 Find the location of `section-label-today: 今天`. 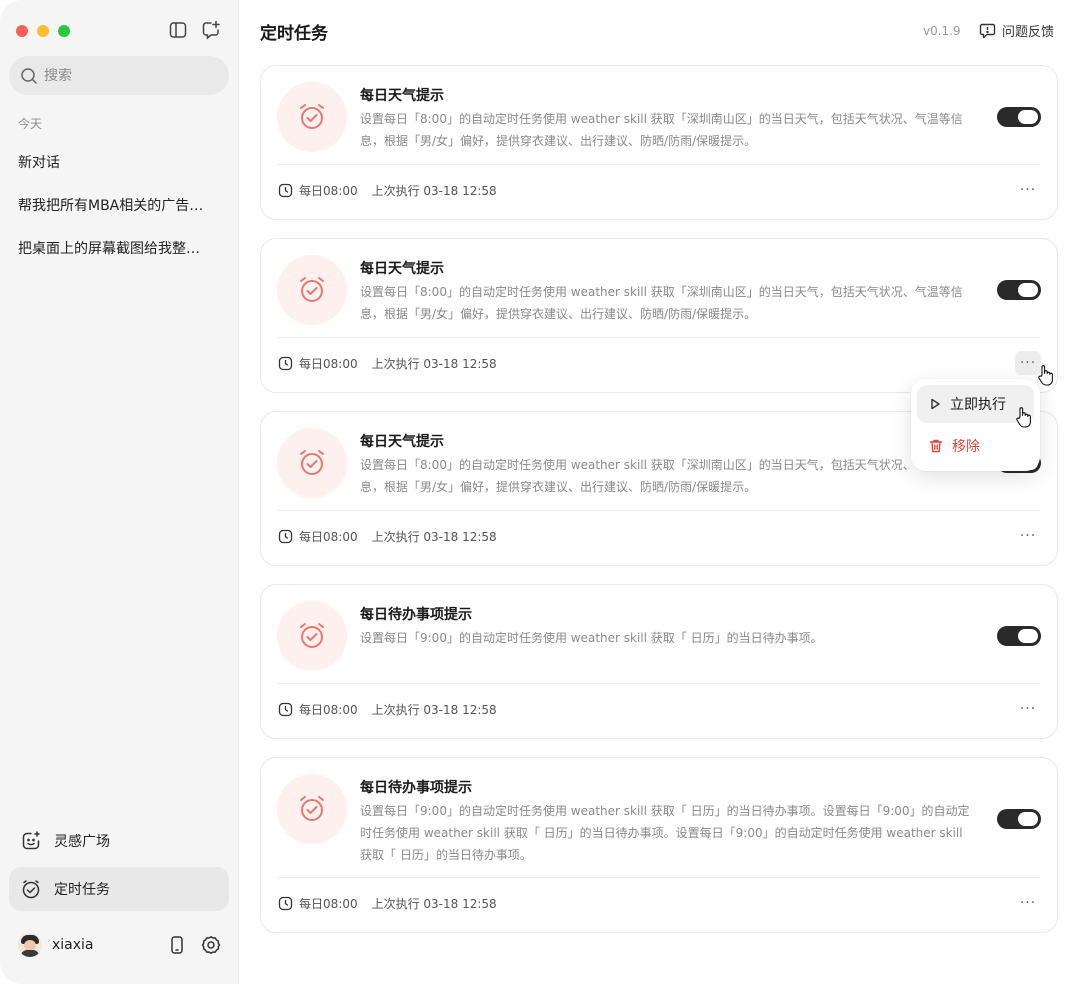

section-label-today: 今天 is located at coordinates (30, 124).